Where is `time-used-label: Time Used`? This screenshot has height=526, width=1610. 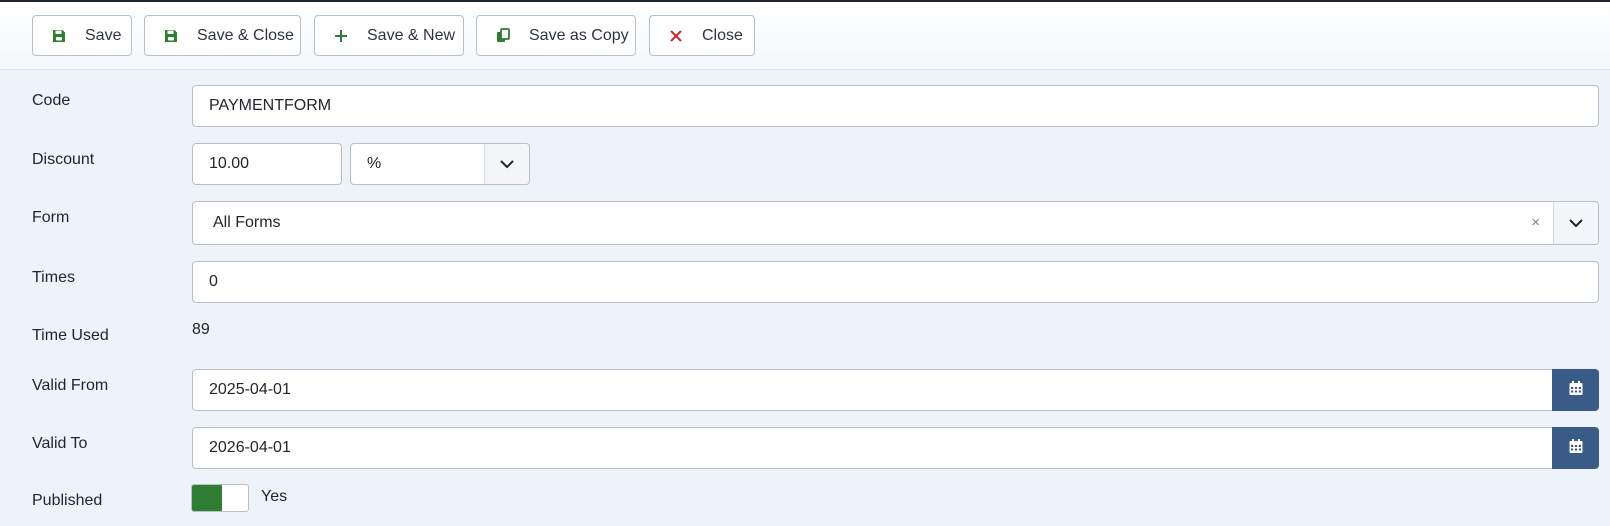
time-used-label: Time Used is located at coordinates (70, 335).